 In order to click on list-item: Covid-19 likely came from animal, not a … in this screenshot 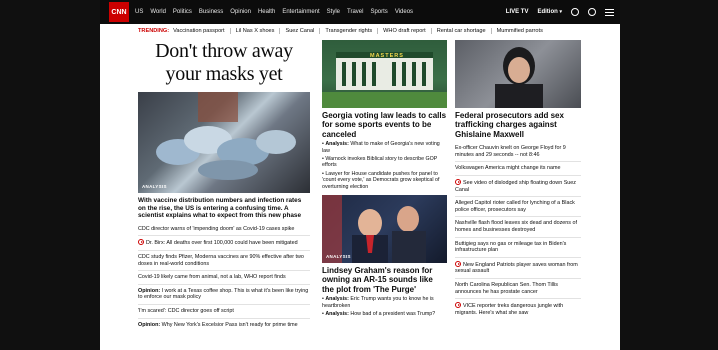, I will do `click(224, 278)`.